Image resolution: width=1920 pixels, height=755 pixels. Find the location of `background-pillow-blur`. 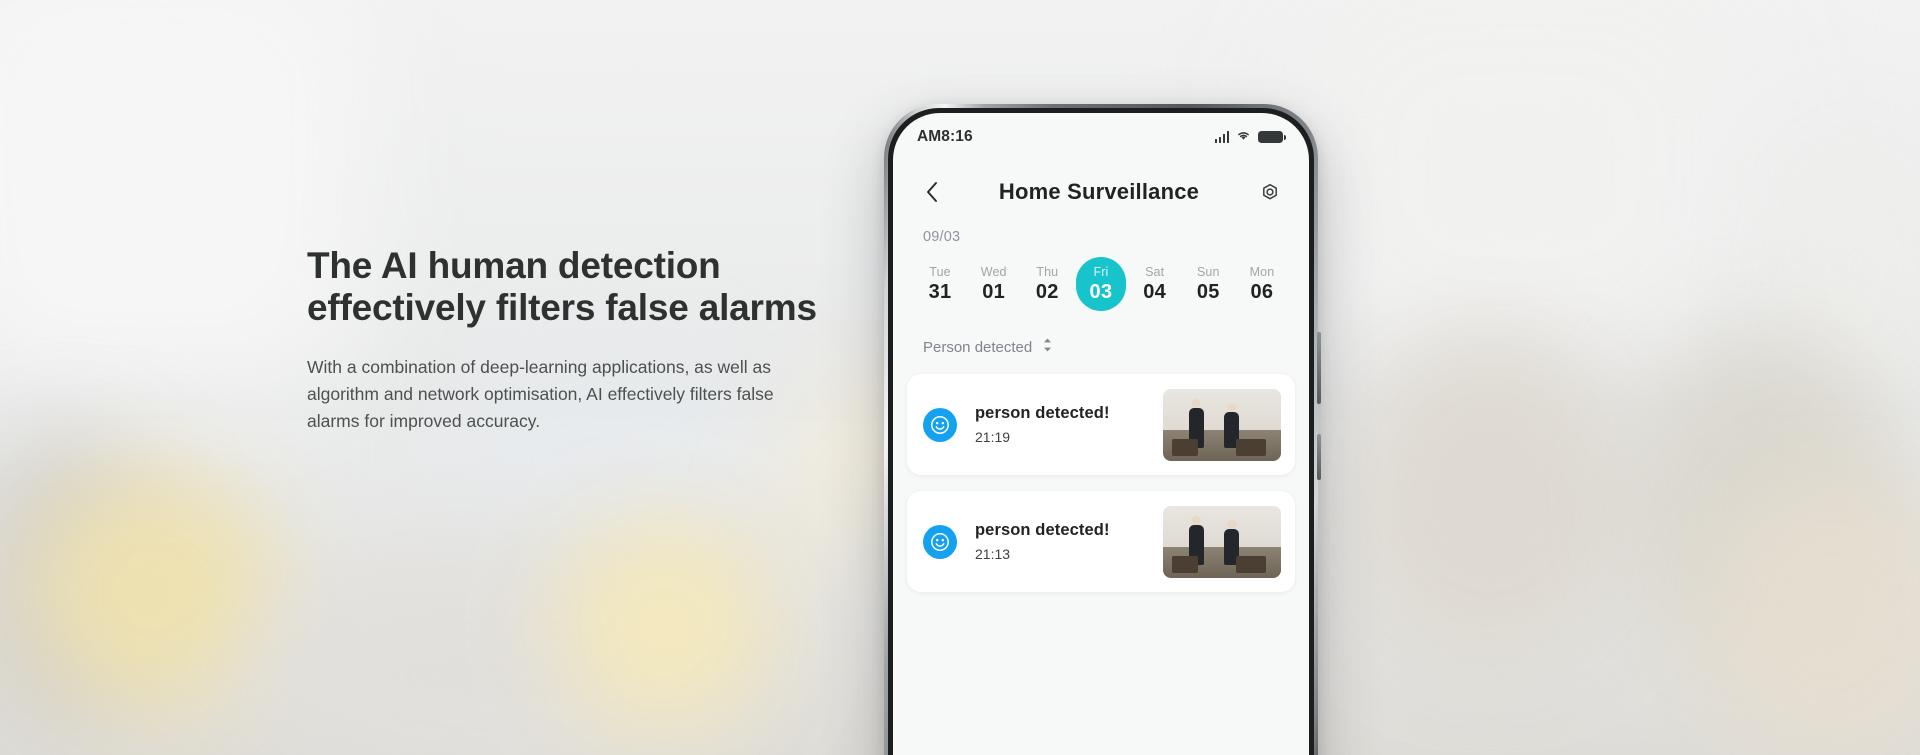

background-pillow-blur is located at coordinates (665, 625).